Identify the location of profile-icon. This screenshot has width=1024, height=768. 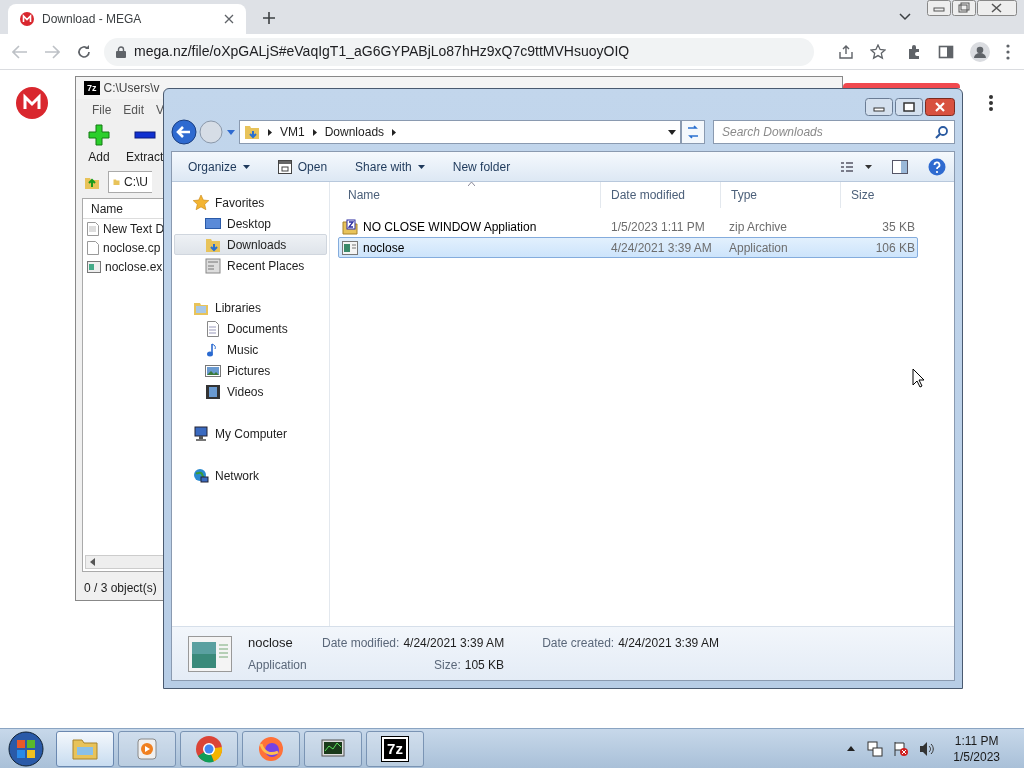
(980, 51).